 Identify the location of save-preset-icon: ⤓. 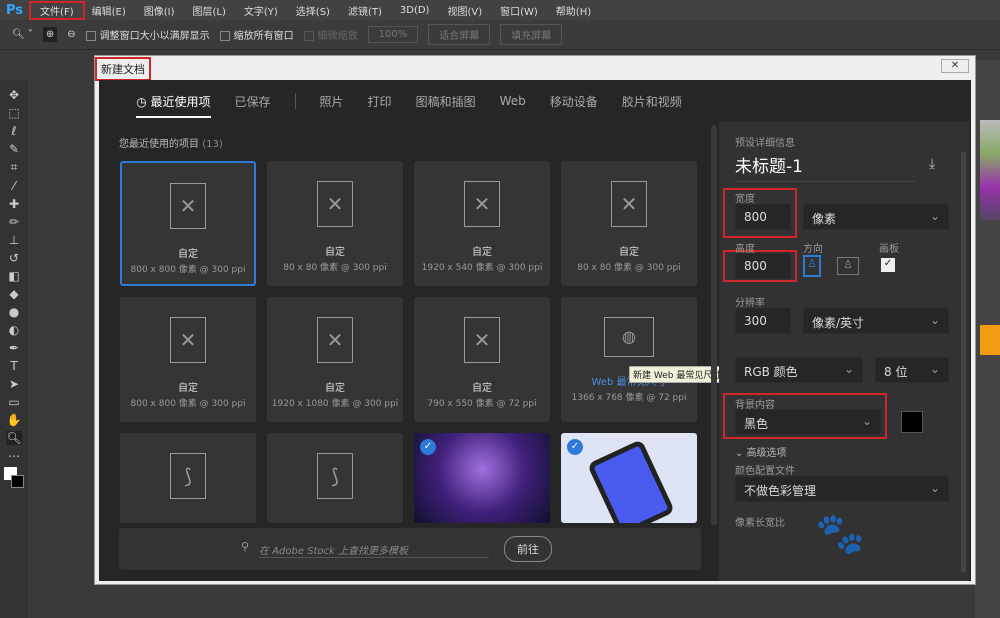
(932, 164).